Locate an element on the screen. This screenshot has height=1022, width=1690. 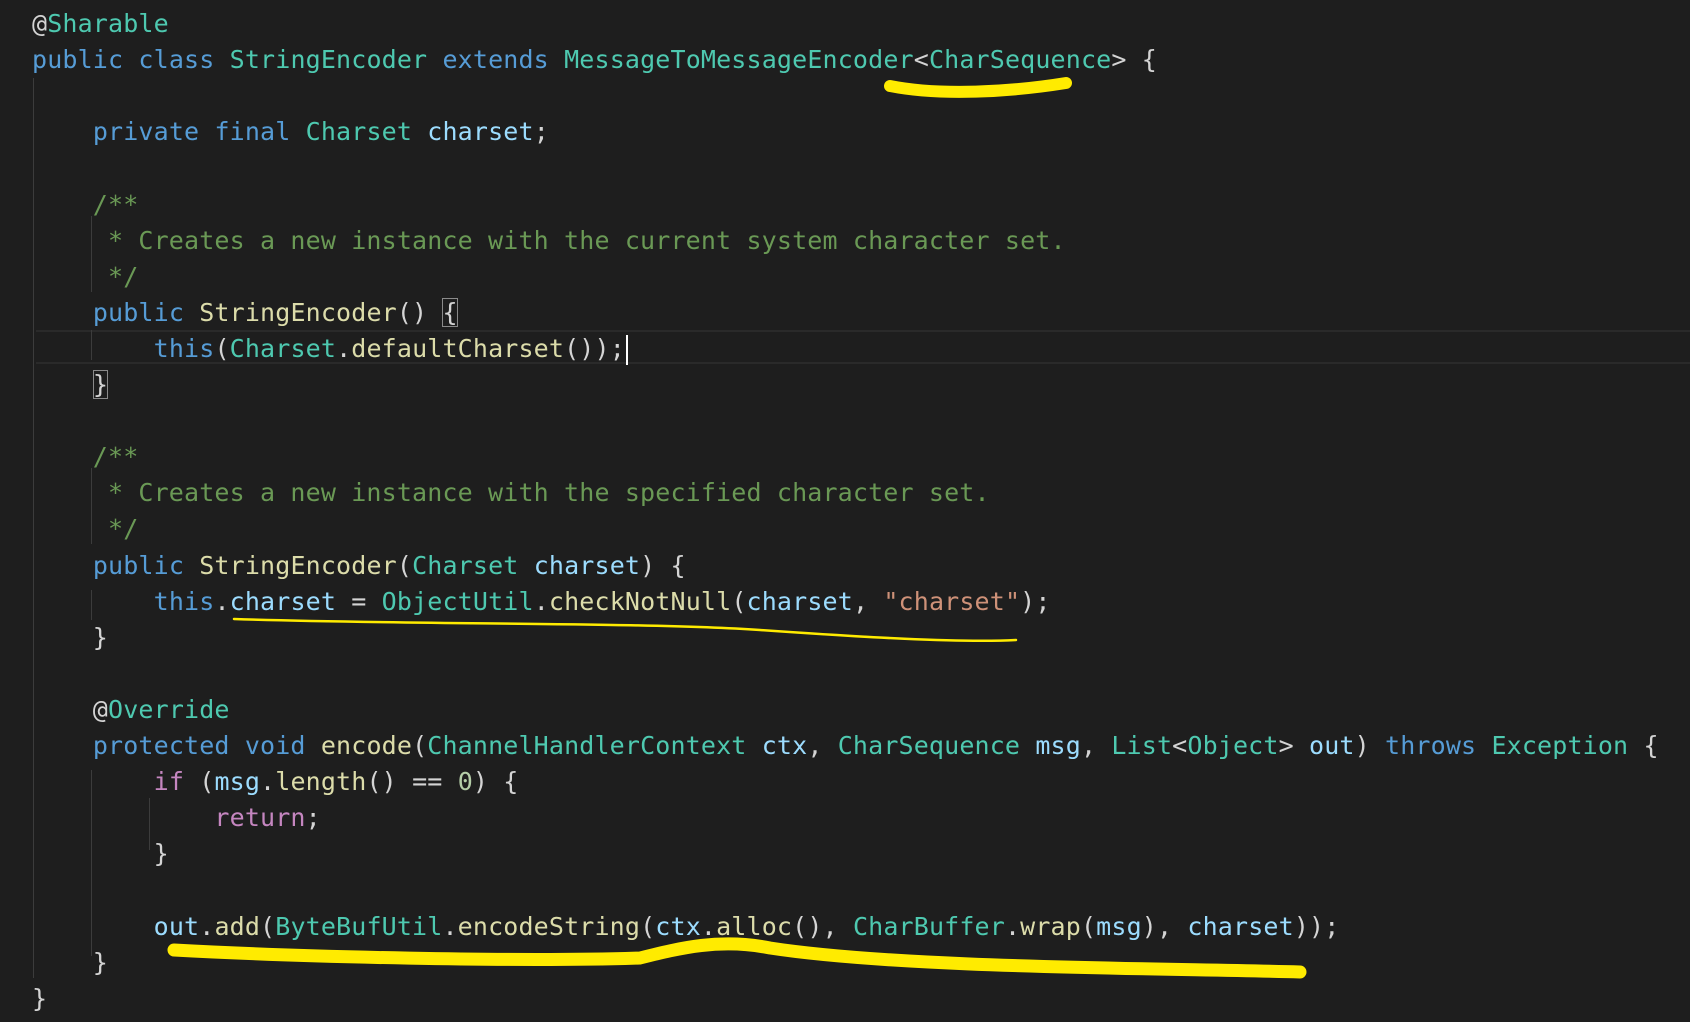
code-token: "charset" is located at coordinates (952, 601).